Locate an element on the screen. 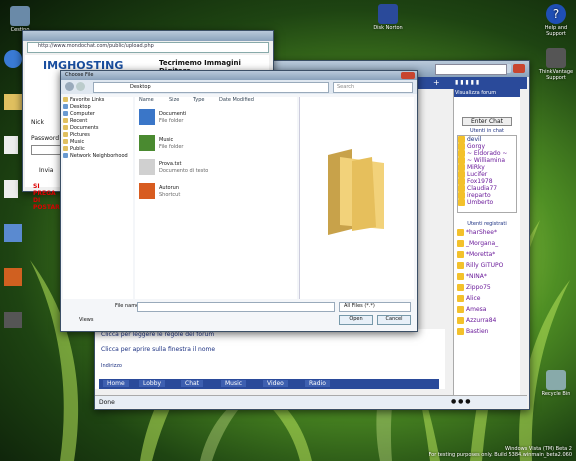 The width and height of the screenshot is (576, 461). list-item: devil is located at coordinates (487, 139).